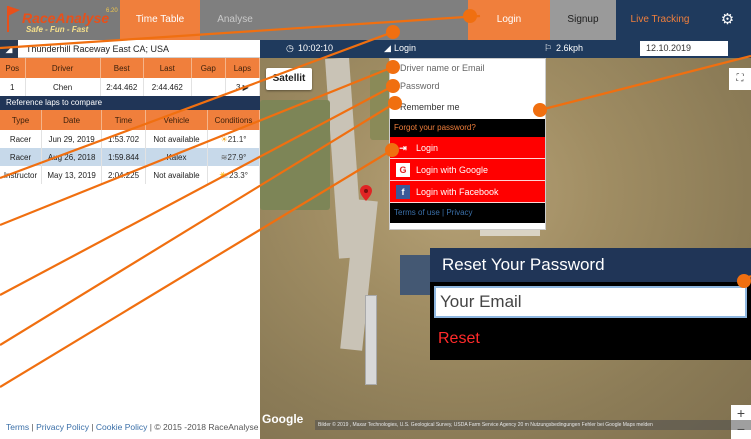 The image size is (751, 439). What do you see at coordinates (233, 139) in the screenshot?
I see `cell-conditions: ☀21.1°` at bounding box center [233, 139].